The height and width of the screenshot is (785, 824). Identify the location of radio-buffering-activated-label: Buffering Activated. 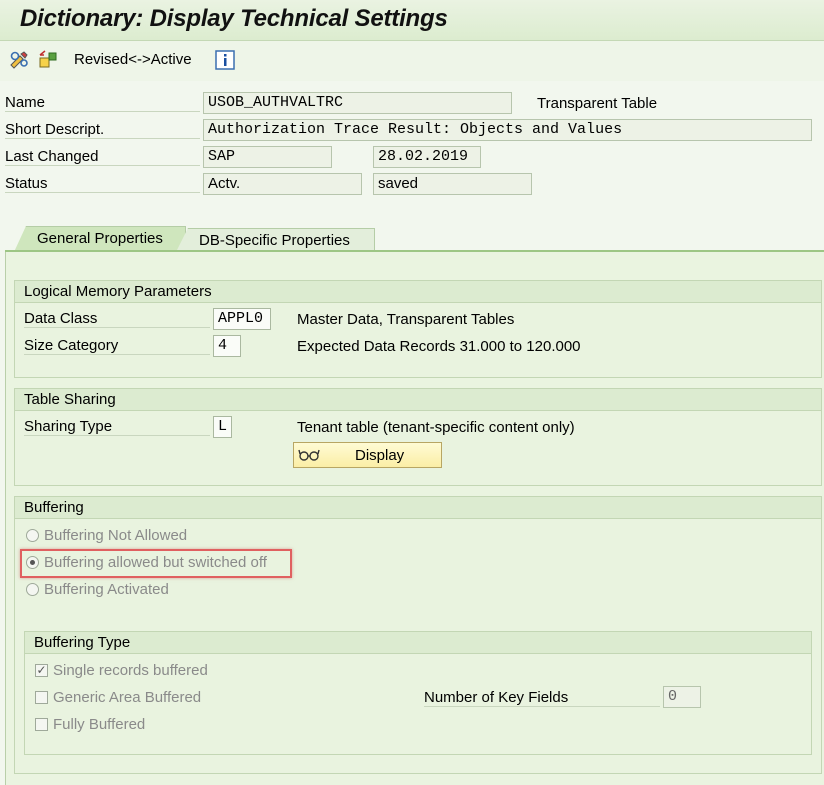
(106, 589).